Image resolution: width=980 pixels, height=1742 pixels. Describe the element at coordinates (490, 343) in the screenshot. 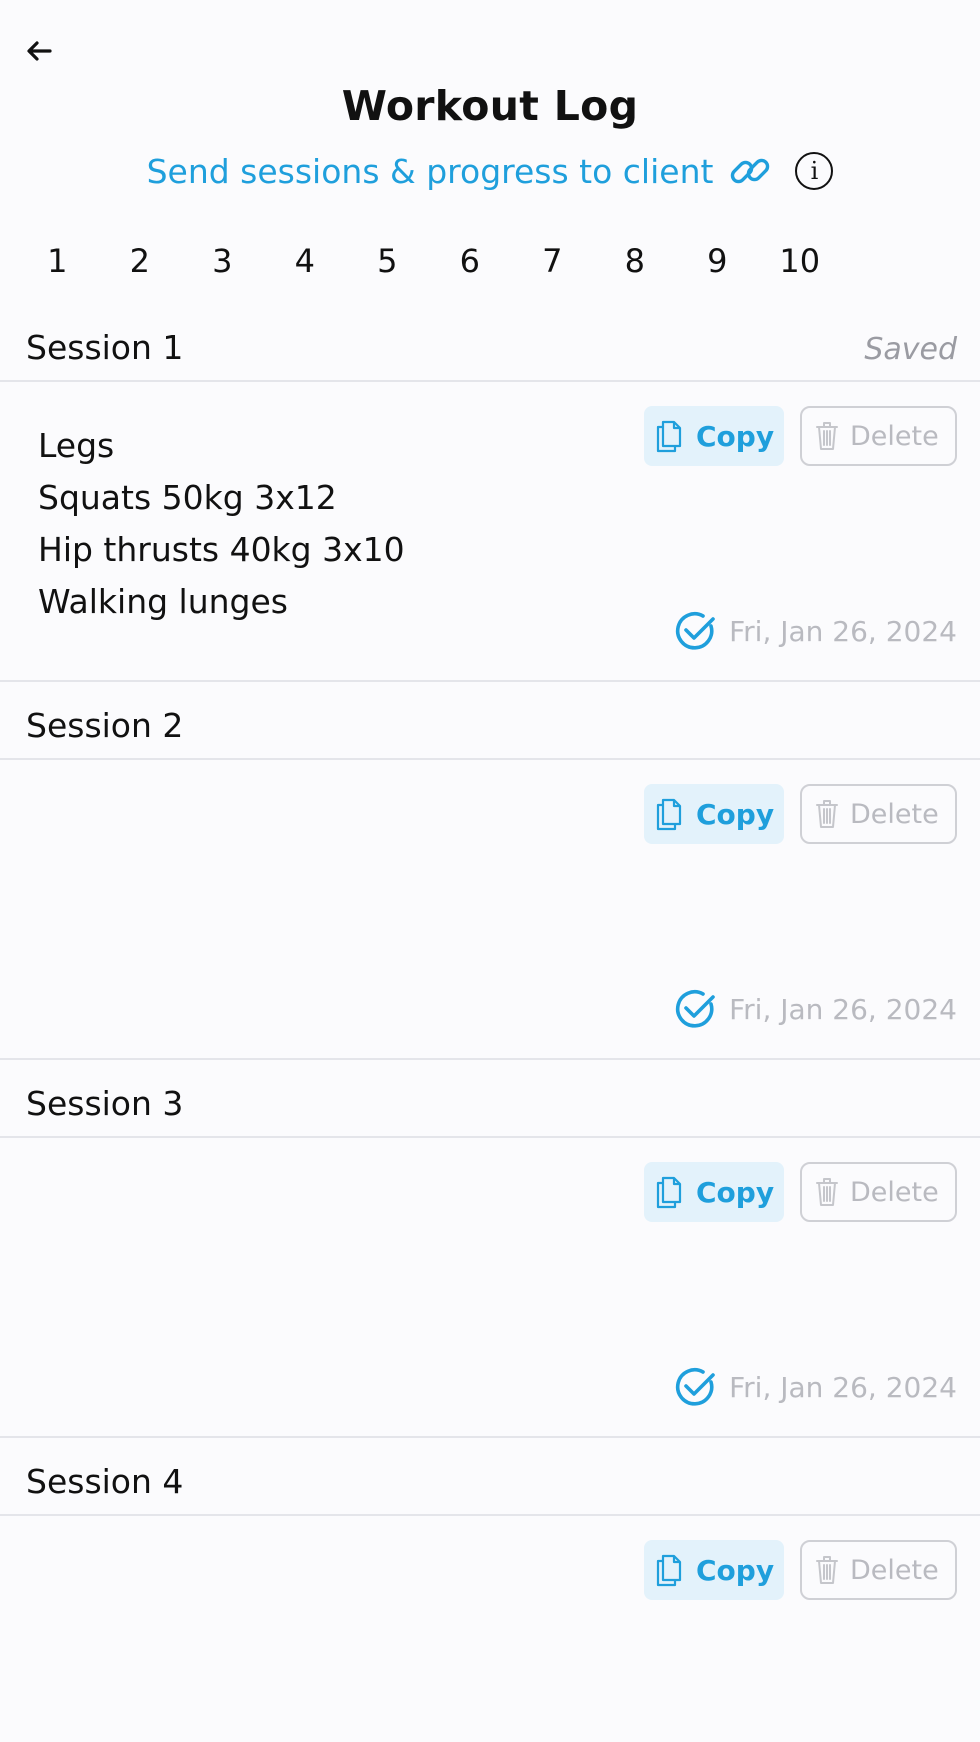

I see `session-header: Session 1 Saved` at that location.